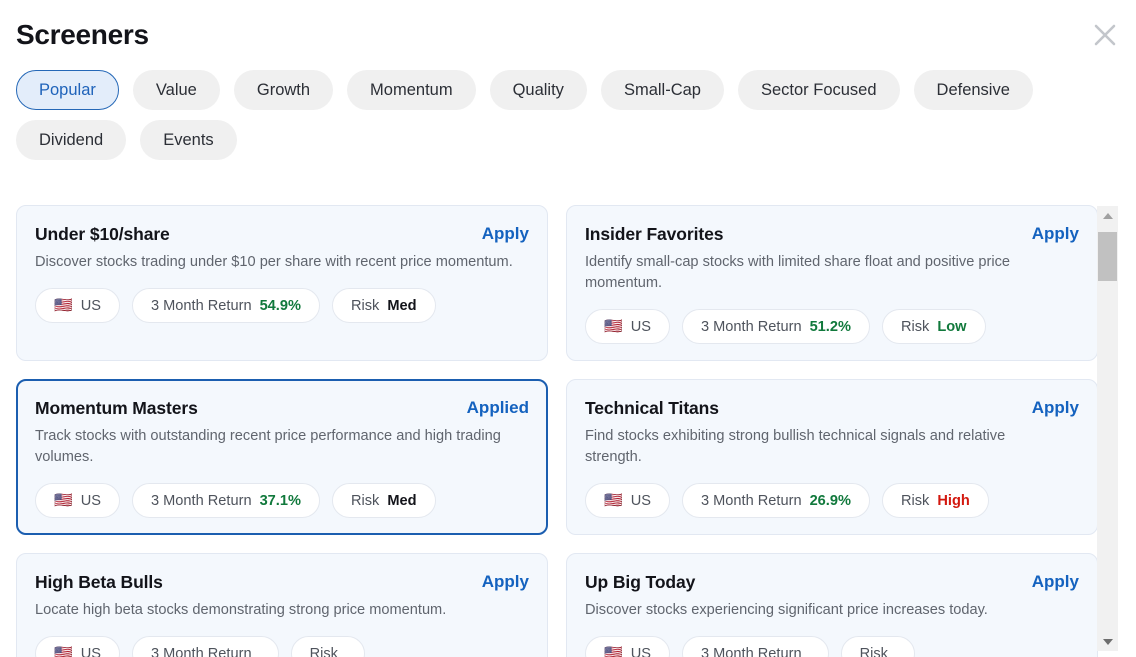 The image size is (1136, 657). I want to click on card-title: Insider Favorites, so click(654, 234).